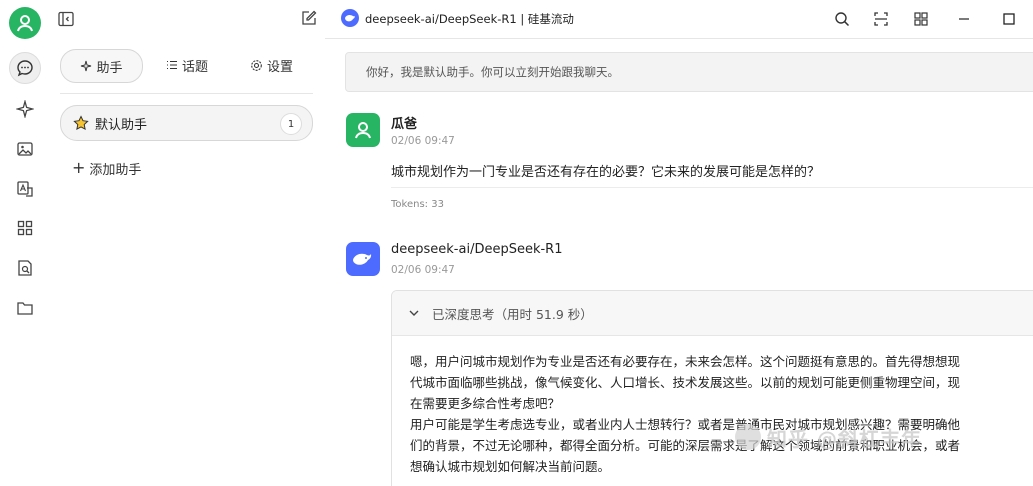  What do you see at coordinates (109, 68) in the screenshot?
I see `tab-label: 助手` at bounding box center [109, 68].